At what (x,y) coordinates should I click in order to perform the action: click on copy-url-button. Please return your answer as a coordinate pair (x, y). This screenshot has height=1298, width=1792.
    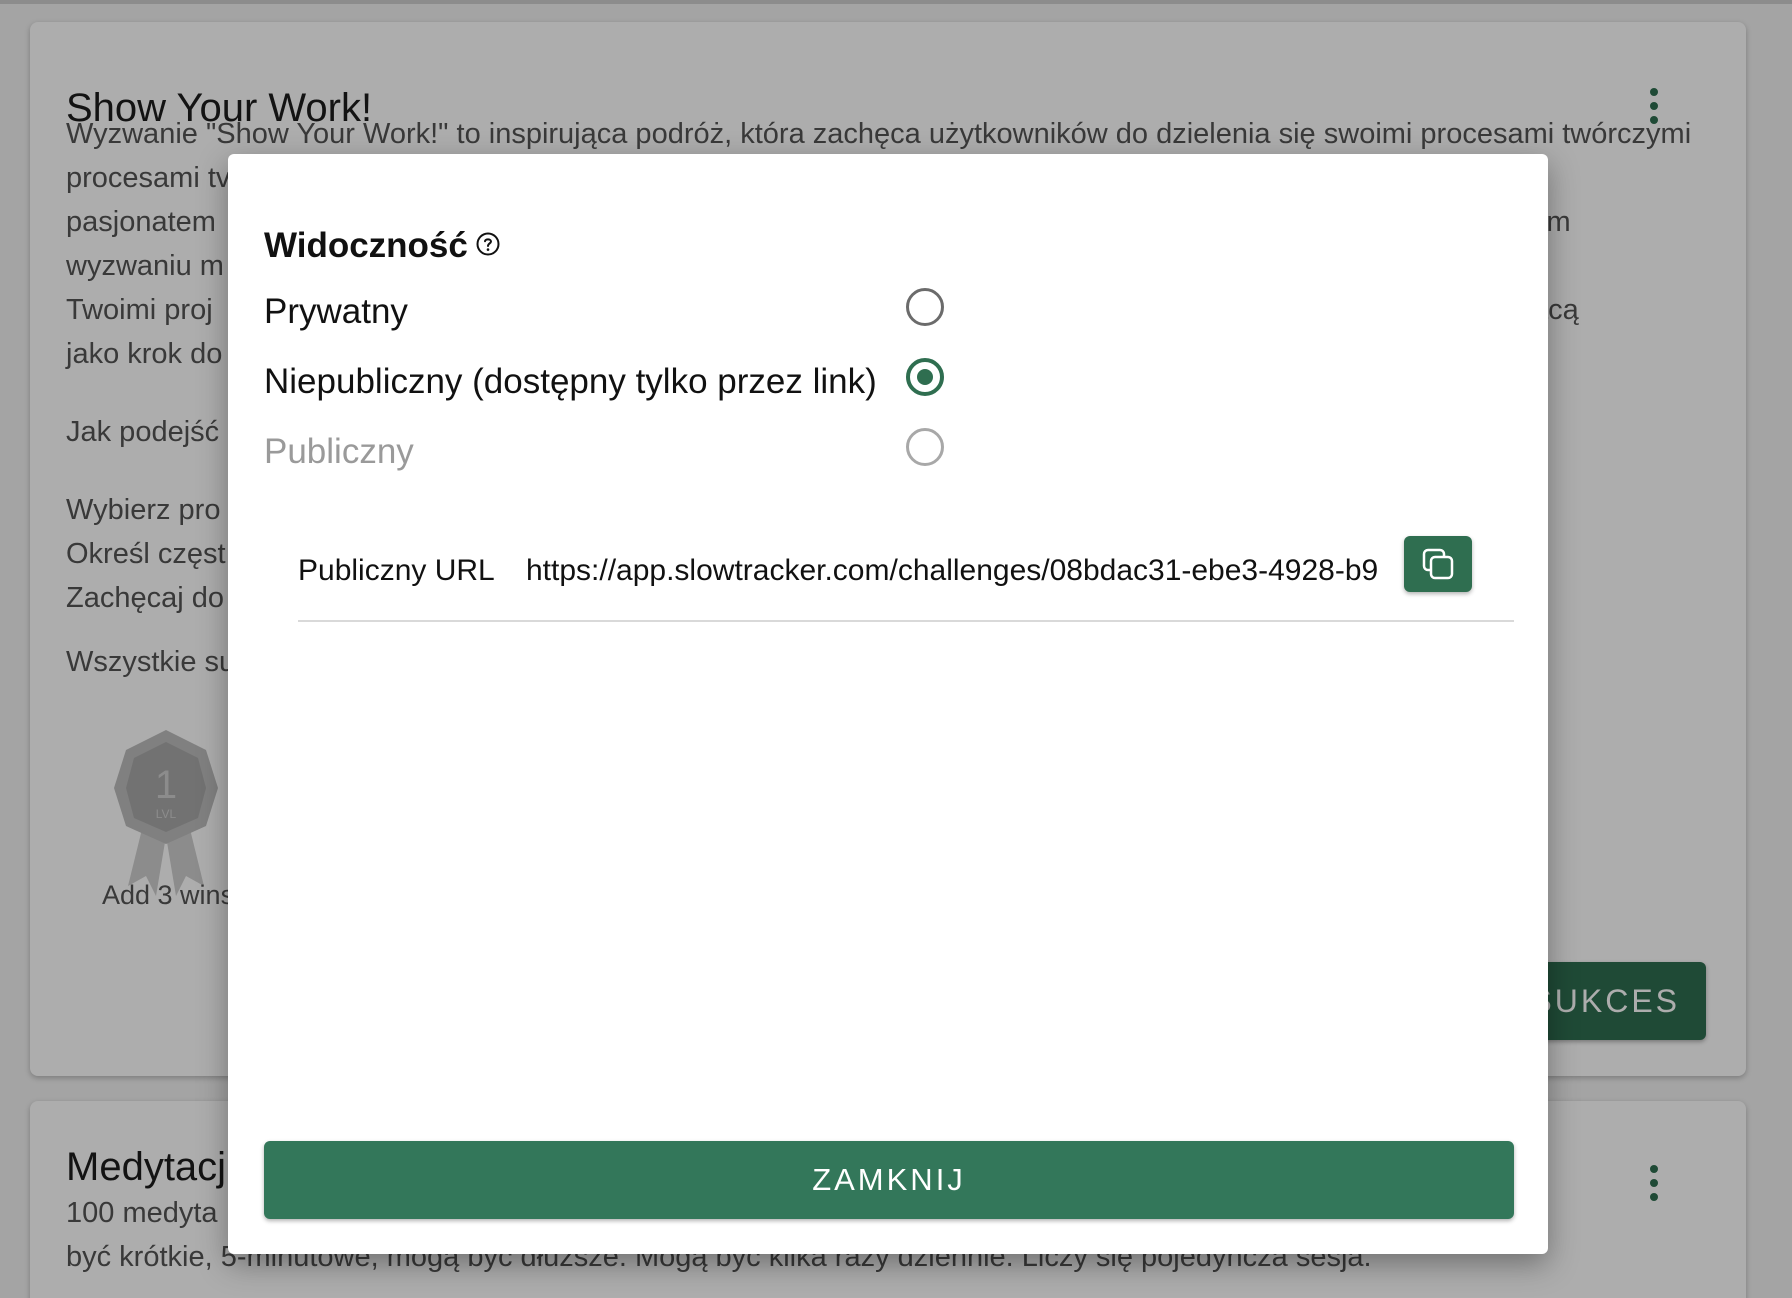
    Looking at the image, I should click on (1438, 564).